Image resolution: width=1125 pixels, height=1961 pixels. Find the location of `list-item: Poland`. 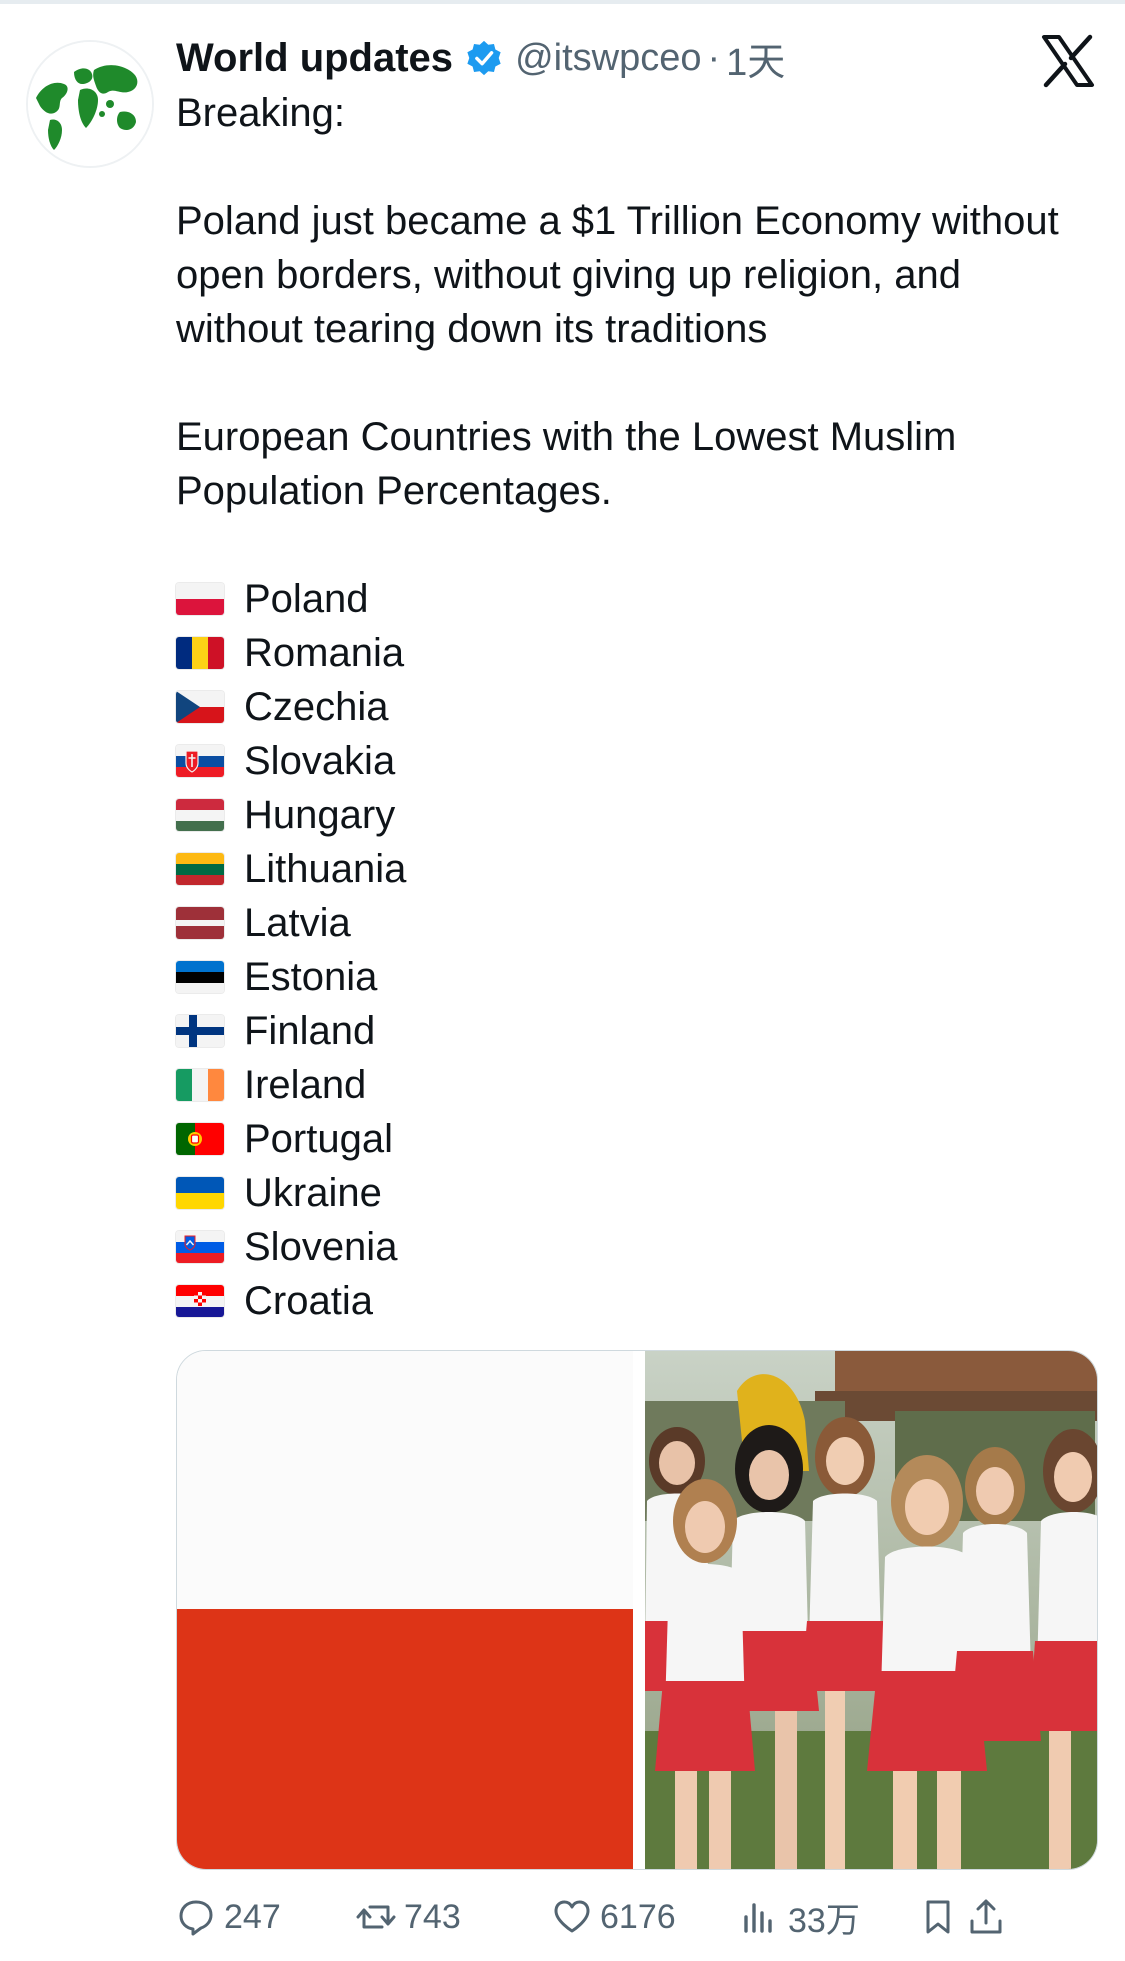

list-item: Poland is located at coordinates (291, 599).